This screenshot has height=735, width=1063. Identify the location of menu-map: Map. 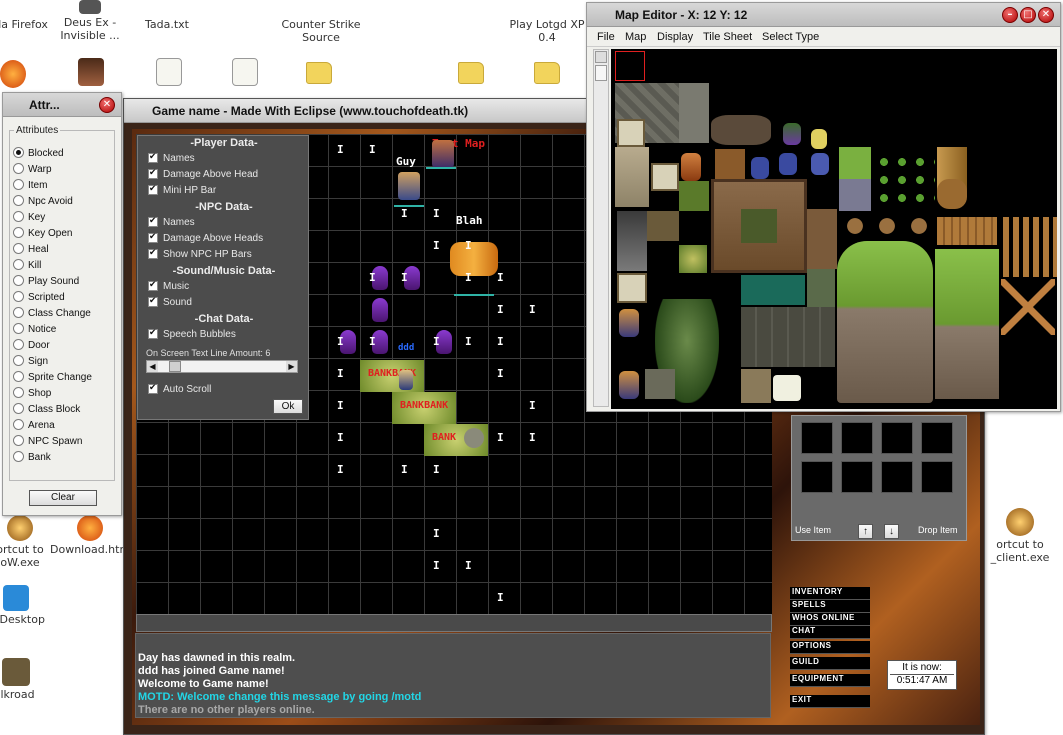
(635, 37).